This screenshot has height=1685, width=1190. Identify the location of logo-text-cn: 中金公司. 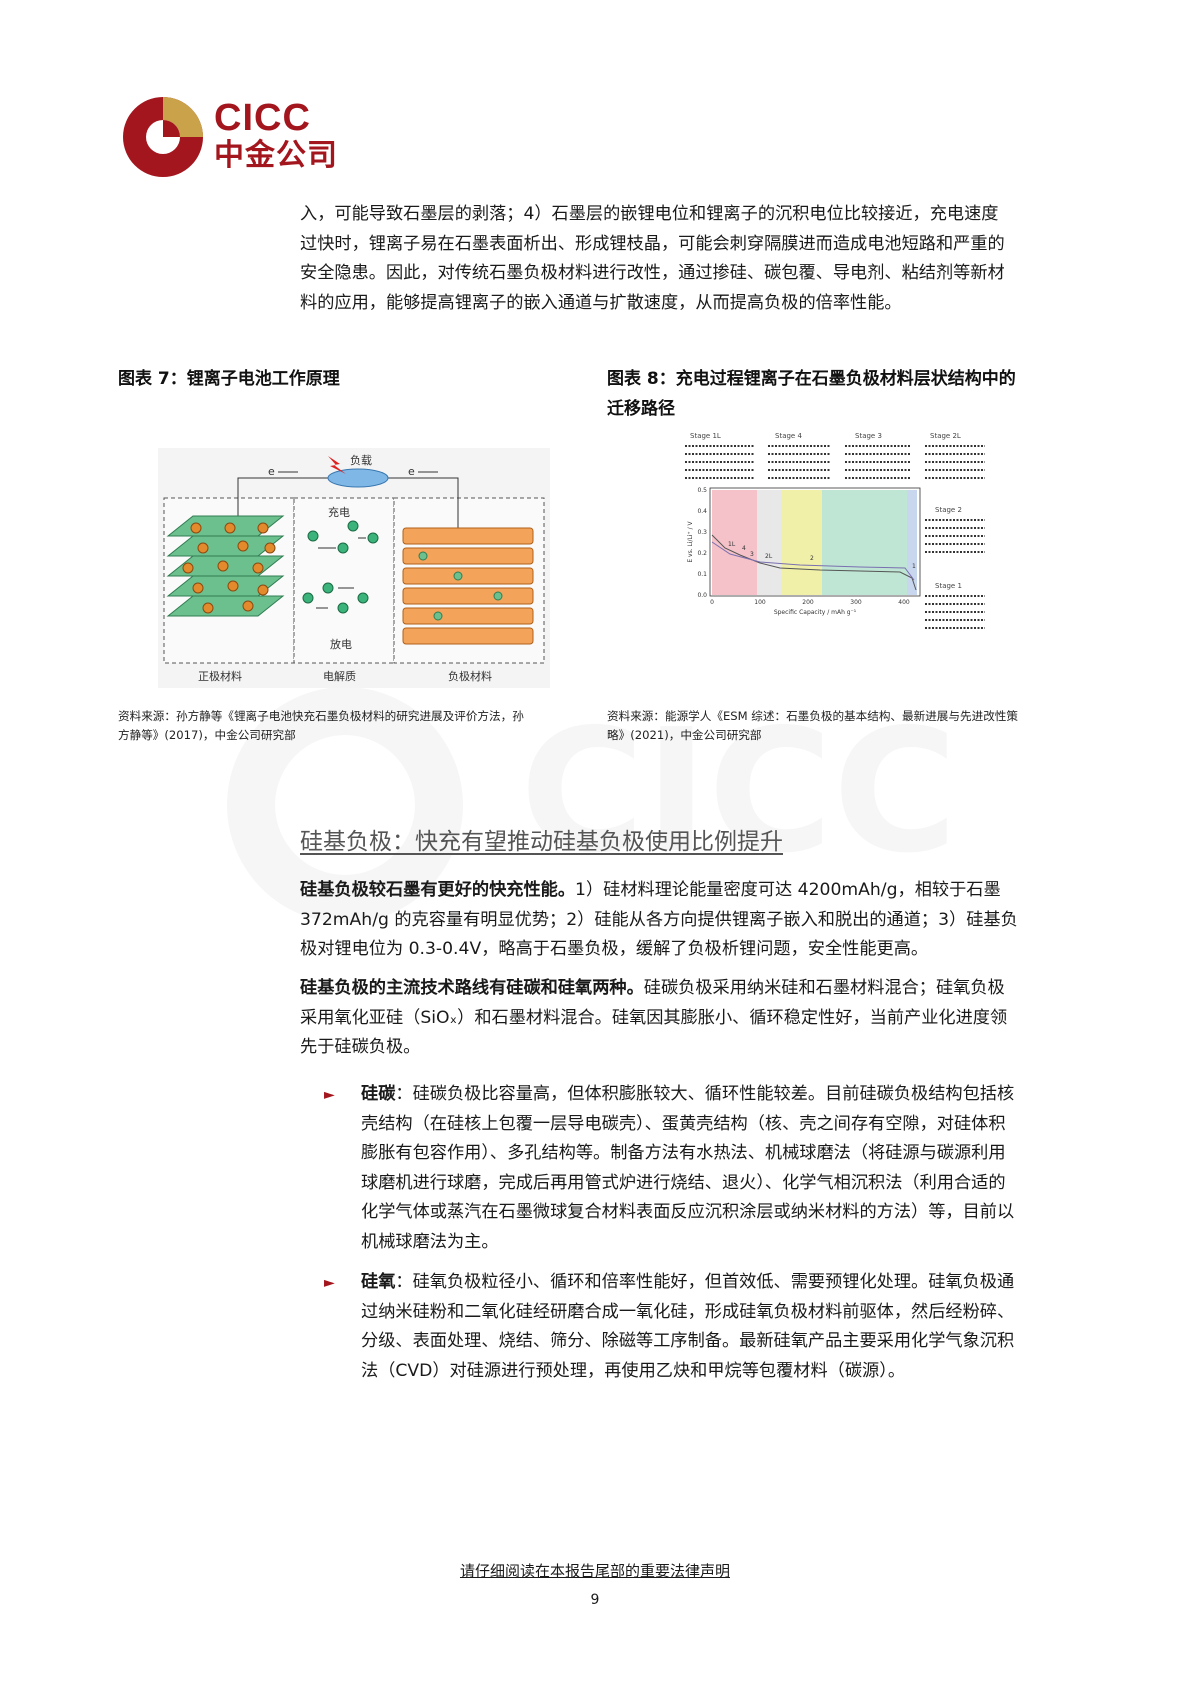
(276, 155).